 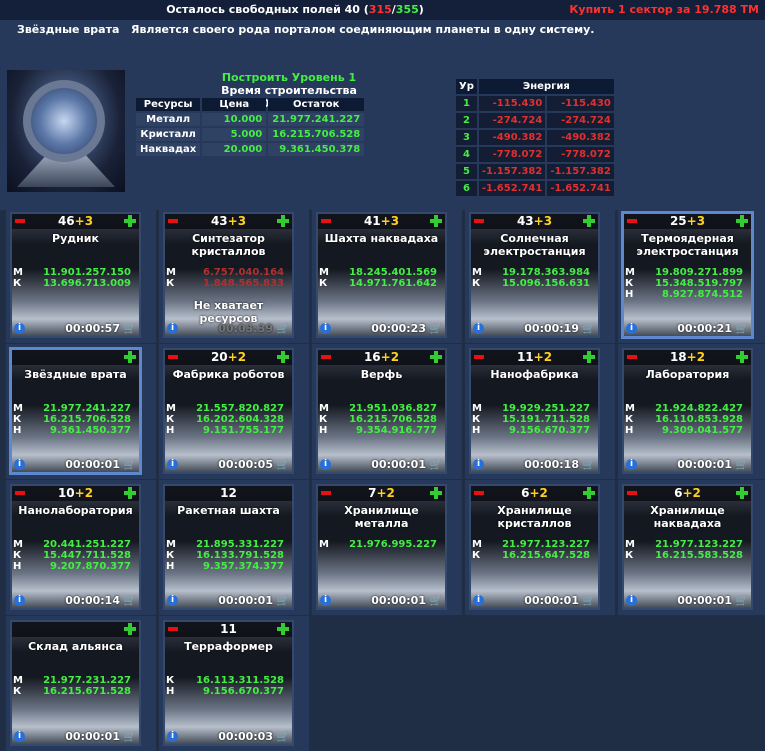 What do you see at coordinates (75, 691) in the screenshot?
I see `cost-row: К 16.215.671.528` at bounding box center [75, 691].